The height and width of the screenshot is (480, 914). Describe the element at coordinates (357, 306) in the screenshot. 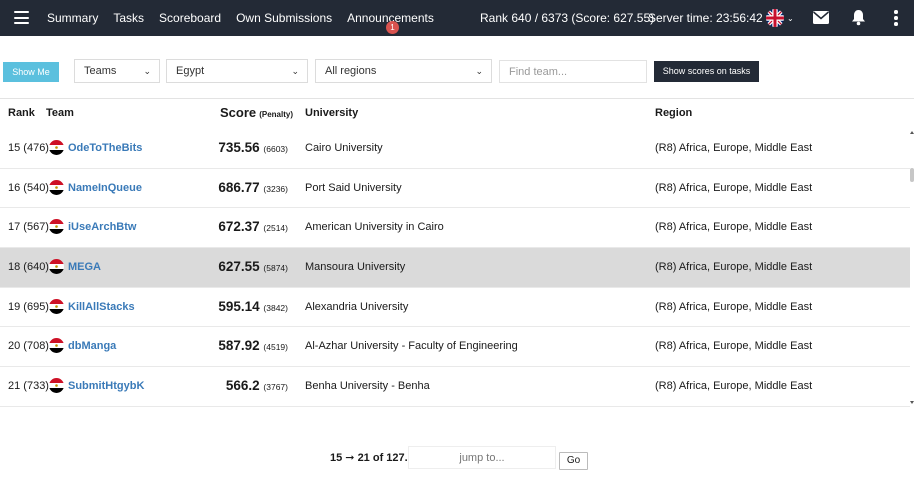

I see `row-university: Alexandria University` at that location.